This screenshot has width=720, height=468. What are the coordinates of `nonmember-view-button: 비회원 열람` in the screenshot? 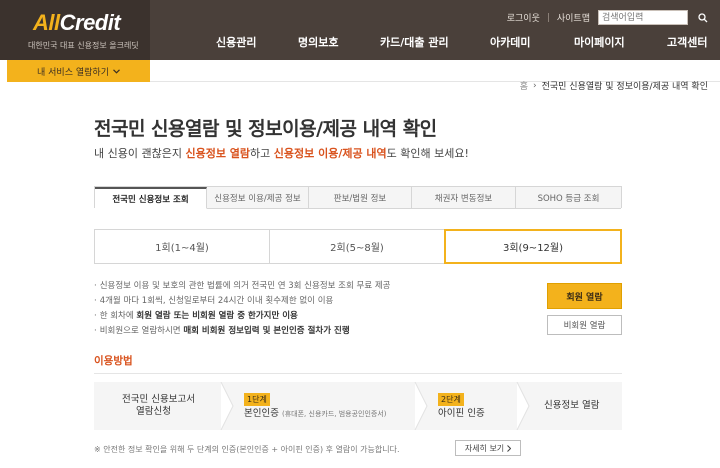 It's located at (584, 325).